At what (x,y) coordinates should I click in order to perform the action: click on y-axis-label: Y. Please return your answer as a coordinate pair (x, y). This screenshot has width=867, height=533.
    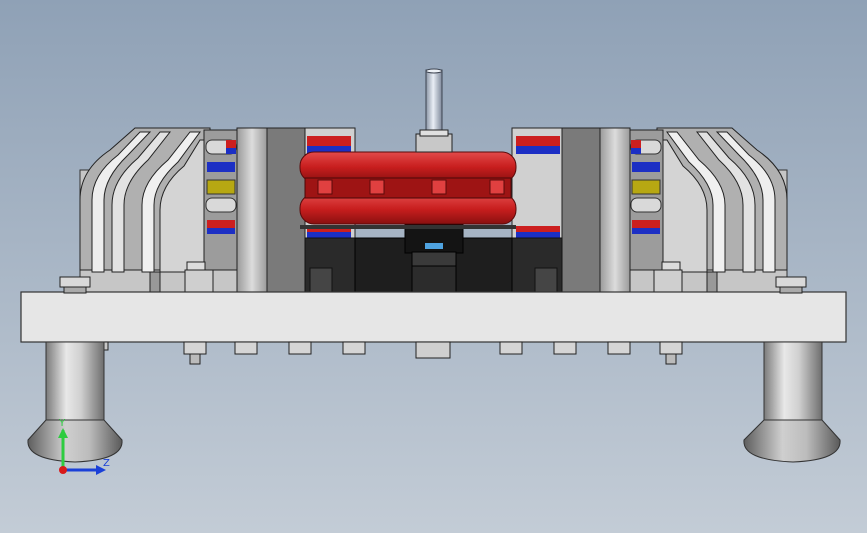
    Looking at the image, I should click on (62, 423).